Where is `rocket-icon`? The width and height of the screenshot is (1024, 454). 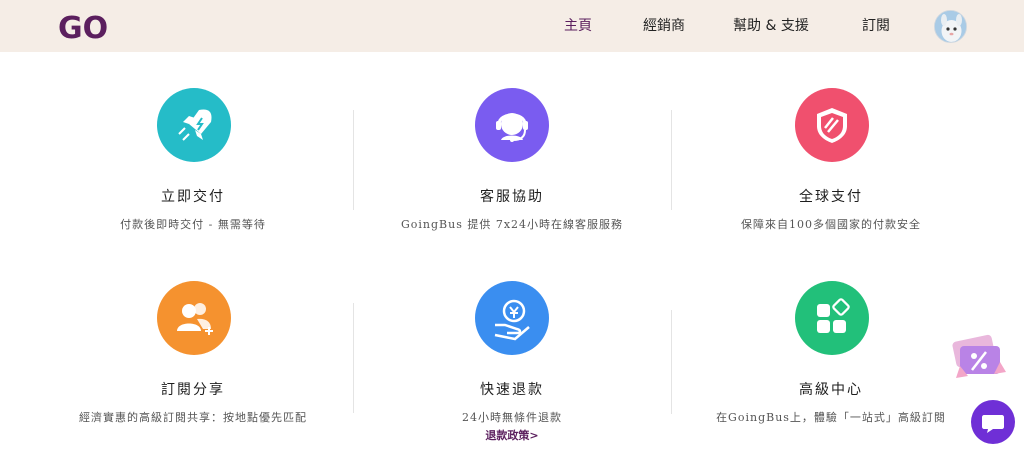
rocket-icon is located at coordinates (195, 125).